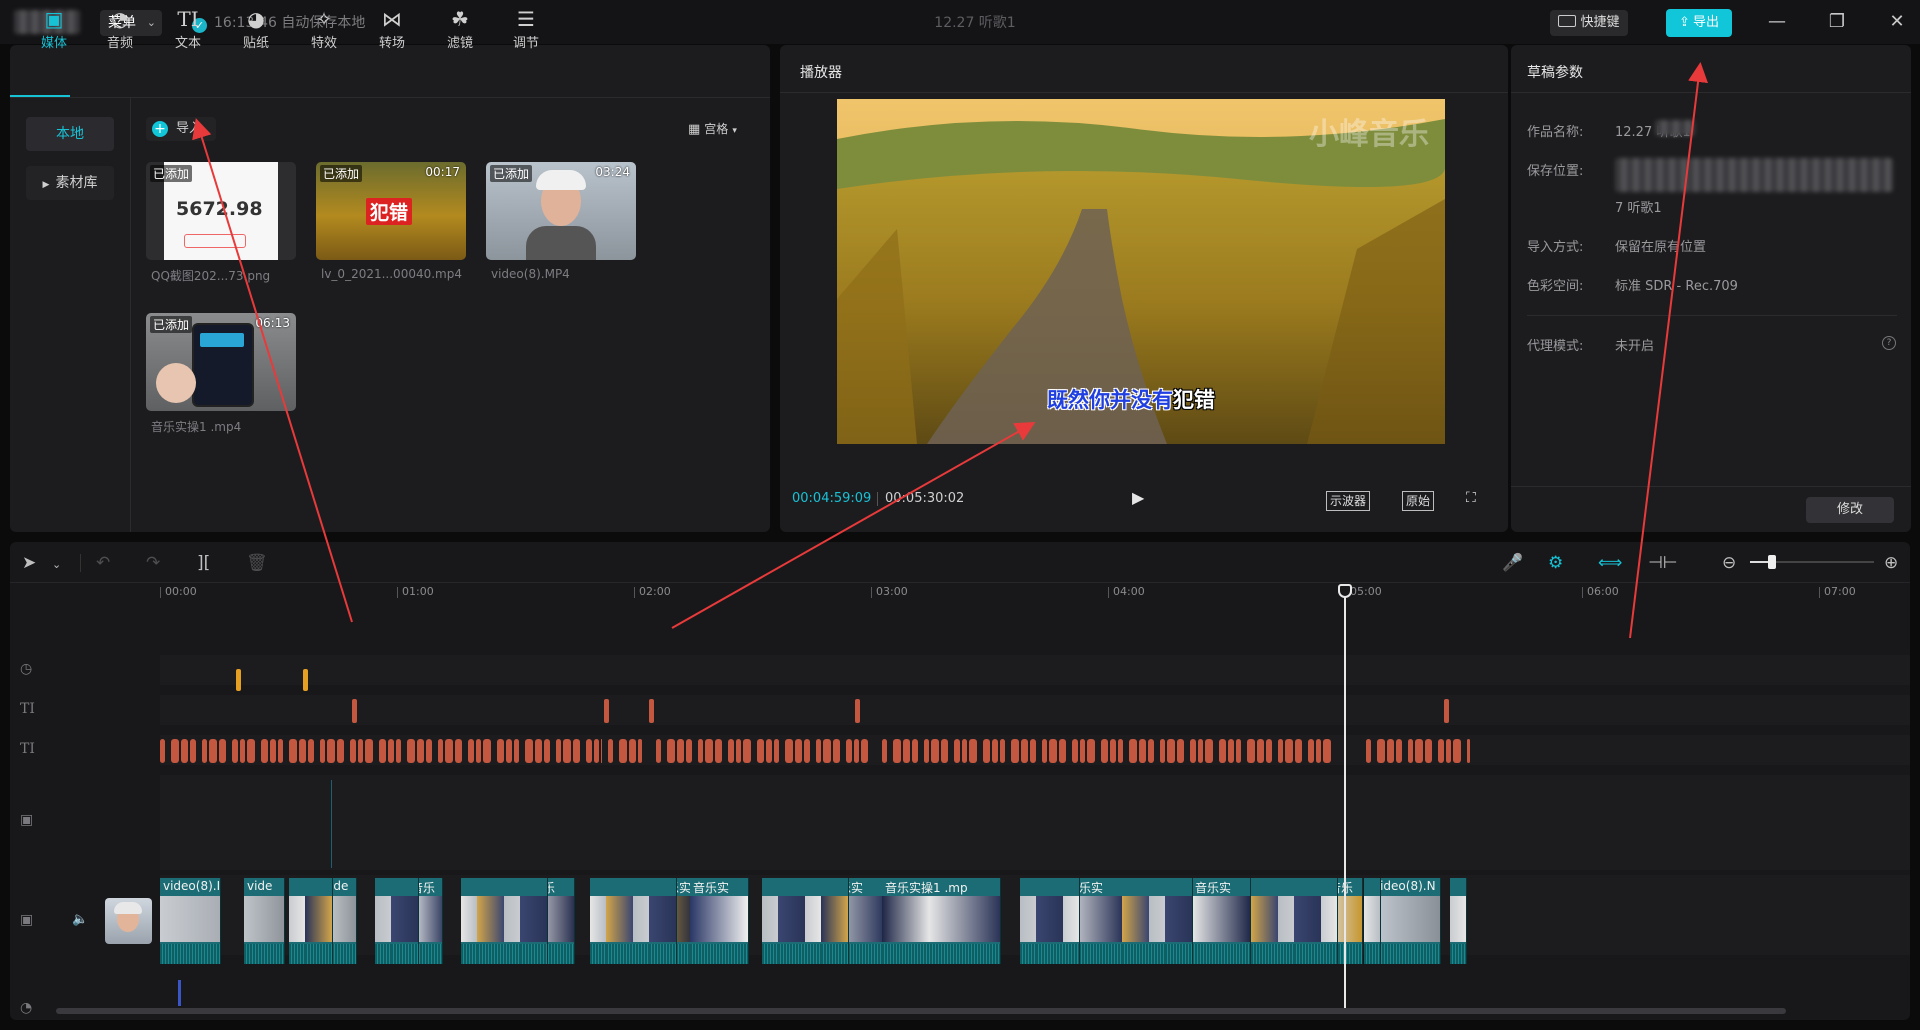  Describe the element at coordinates (1555, 563) in the screenshot. I see `auto-snap-icon: ⚙` at that location.